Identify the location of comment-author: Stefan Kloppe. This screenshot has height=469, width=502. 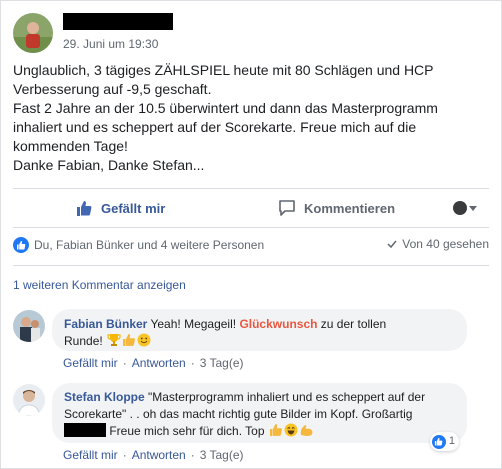
(104, 397).